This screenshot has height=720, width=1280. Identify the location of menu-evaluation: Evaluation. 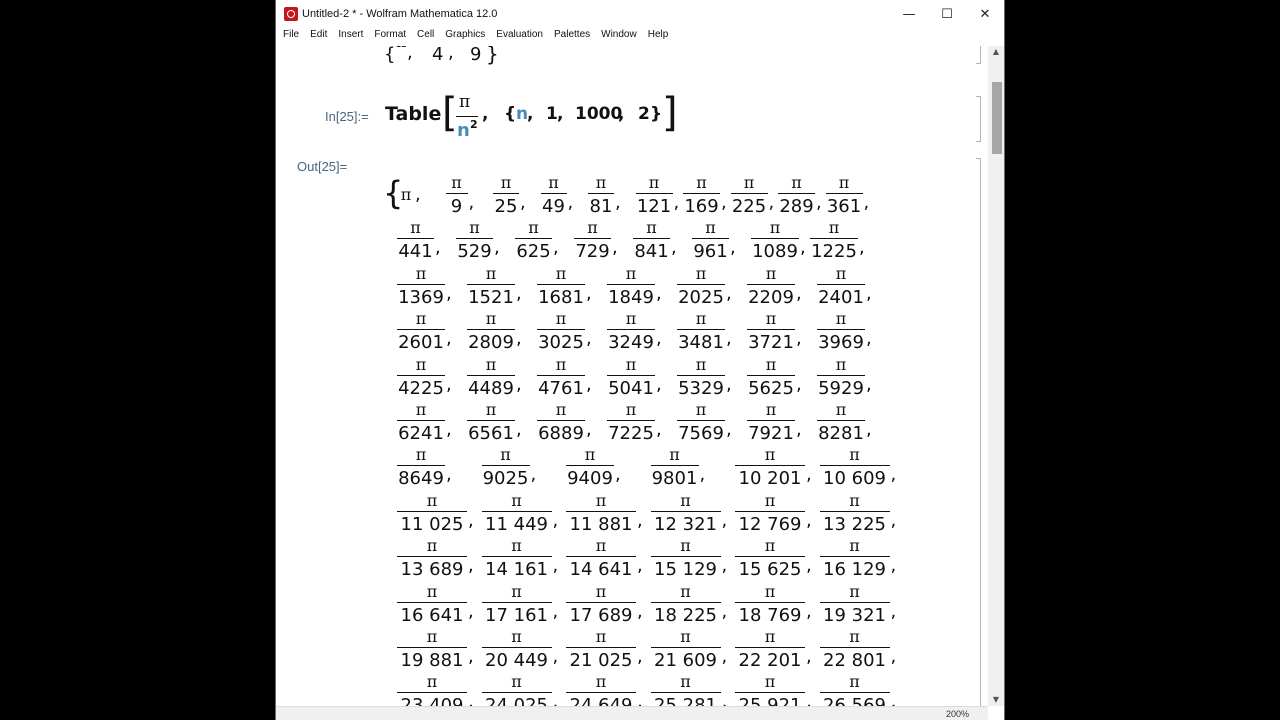
(519, 37).